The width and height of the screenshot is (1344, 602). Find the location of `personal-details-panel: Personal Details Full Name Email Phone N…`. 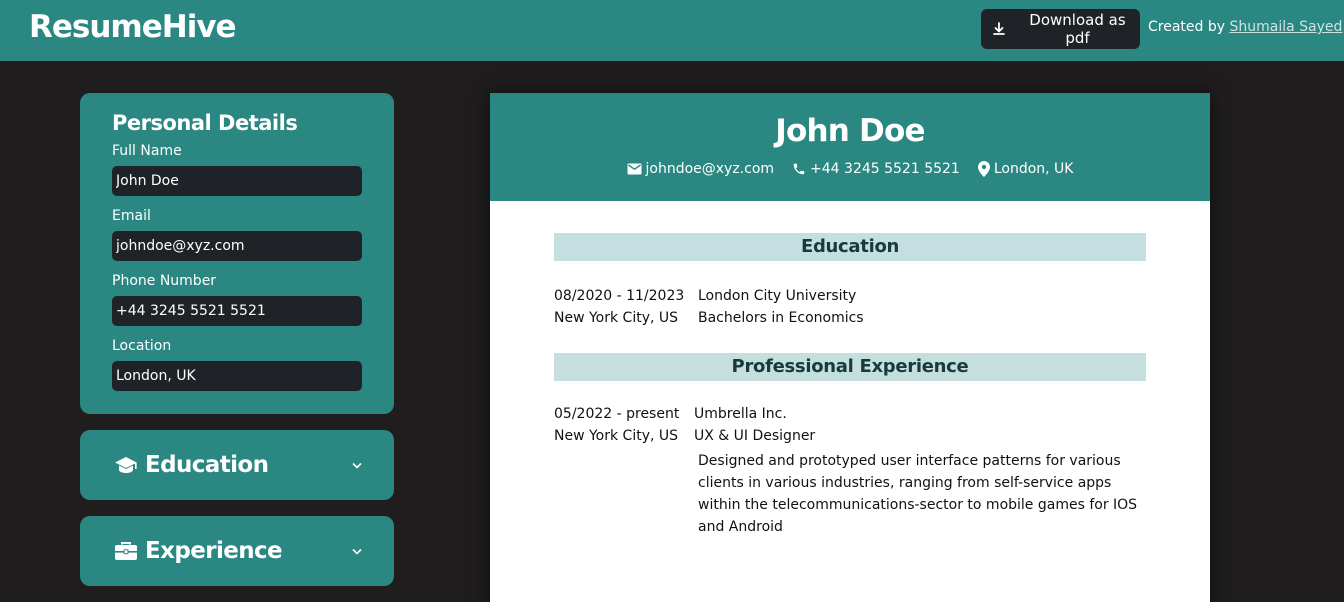

personal-details-panel: Personal Details Full Name Email Phone N… is located at coordinates (237, 253).